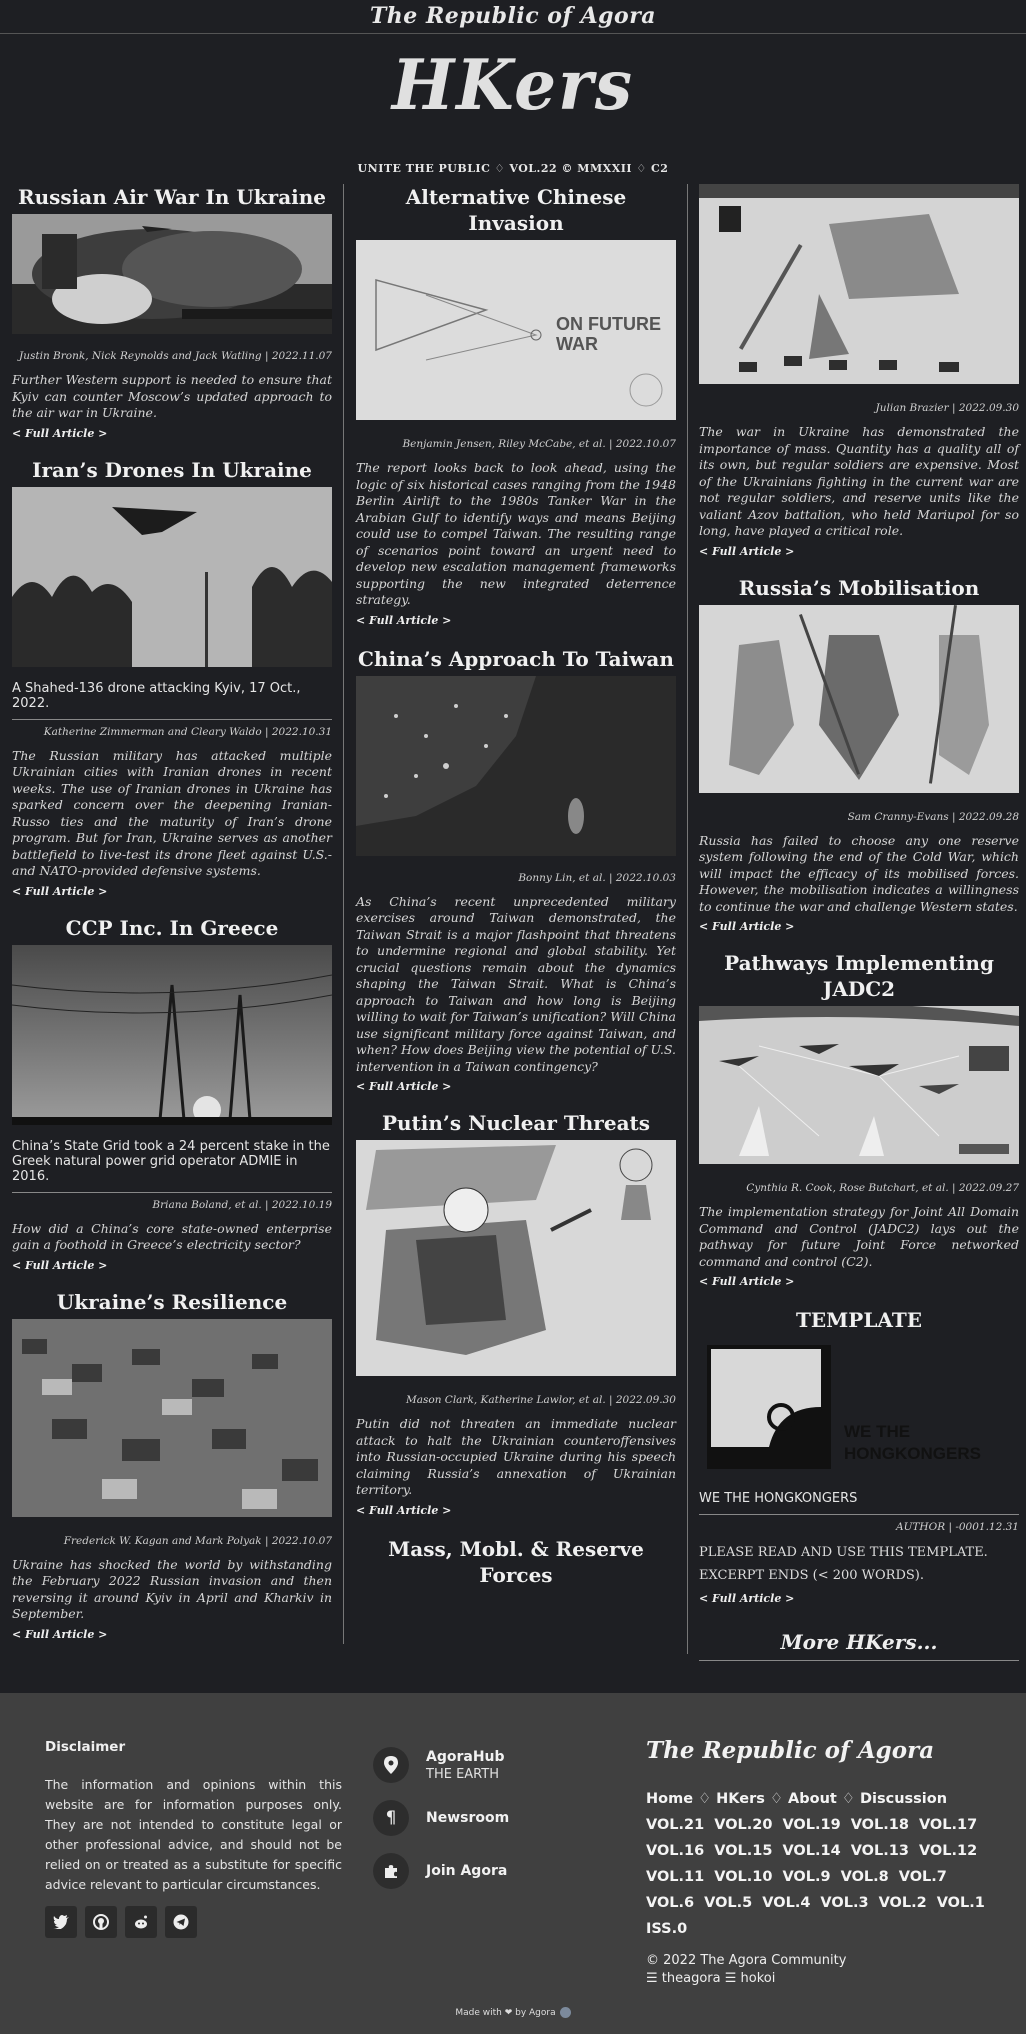 The height and width of the screenshot is (2034, 1026). What do you see at coordinates (843, 1552) in the screenshot?
I see `article-excerpt: PLEASE READ AND USE THIS TEMPLATE.` at bounding box center [843, 1552].